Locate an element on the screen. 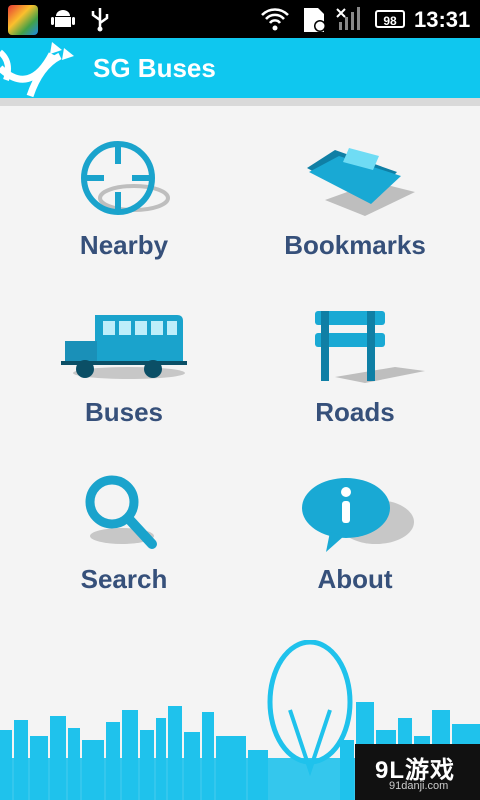 The width and height of the screenshot is (480, 800). menu-label-buses: Buses is located at coordinates (124, 412).